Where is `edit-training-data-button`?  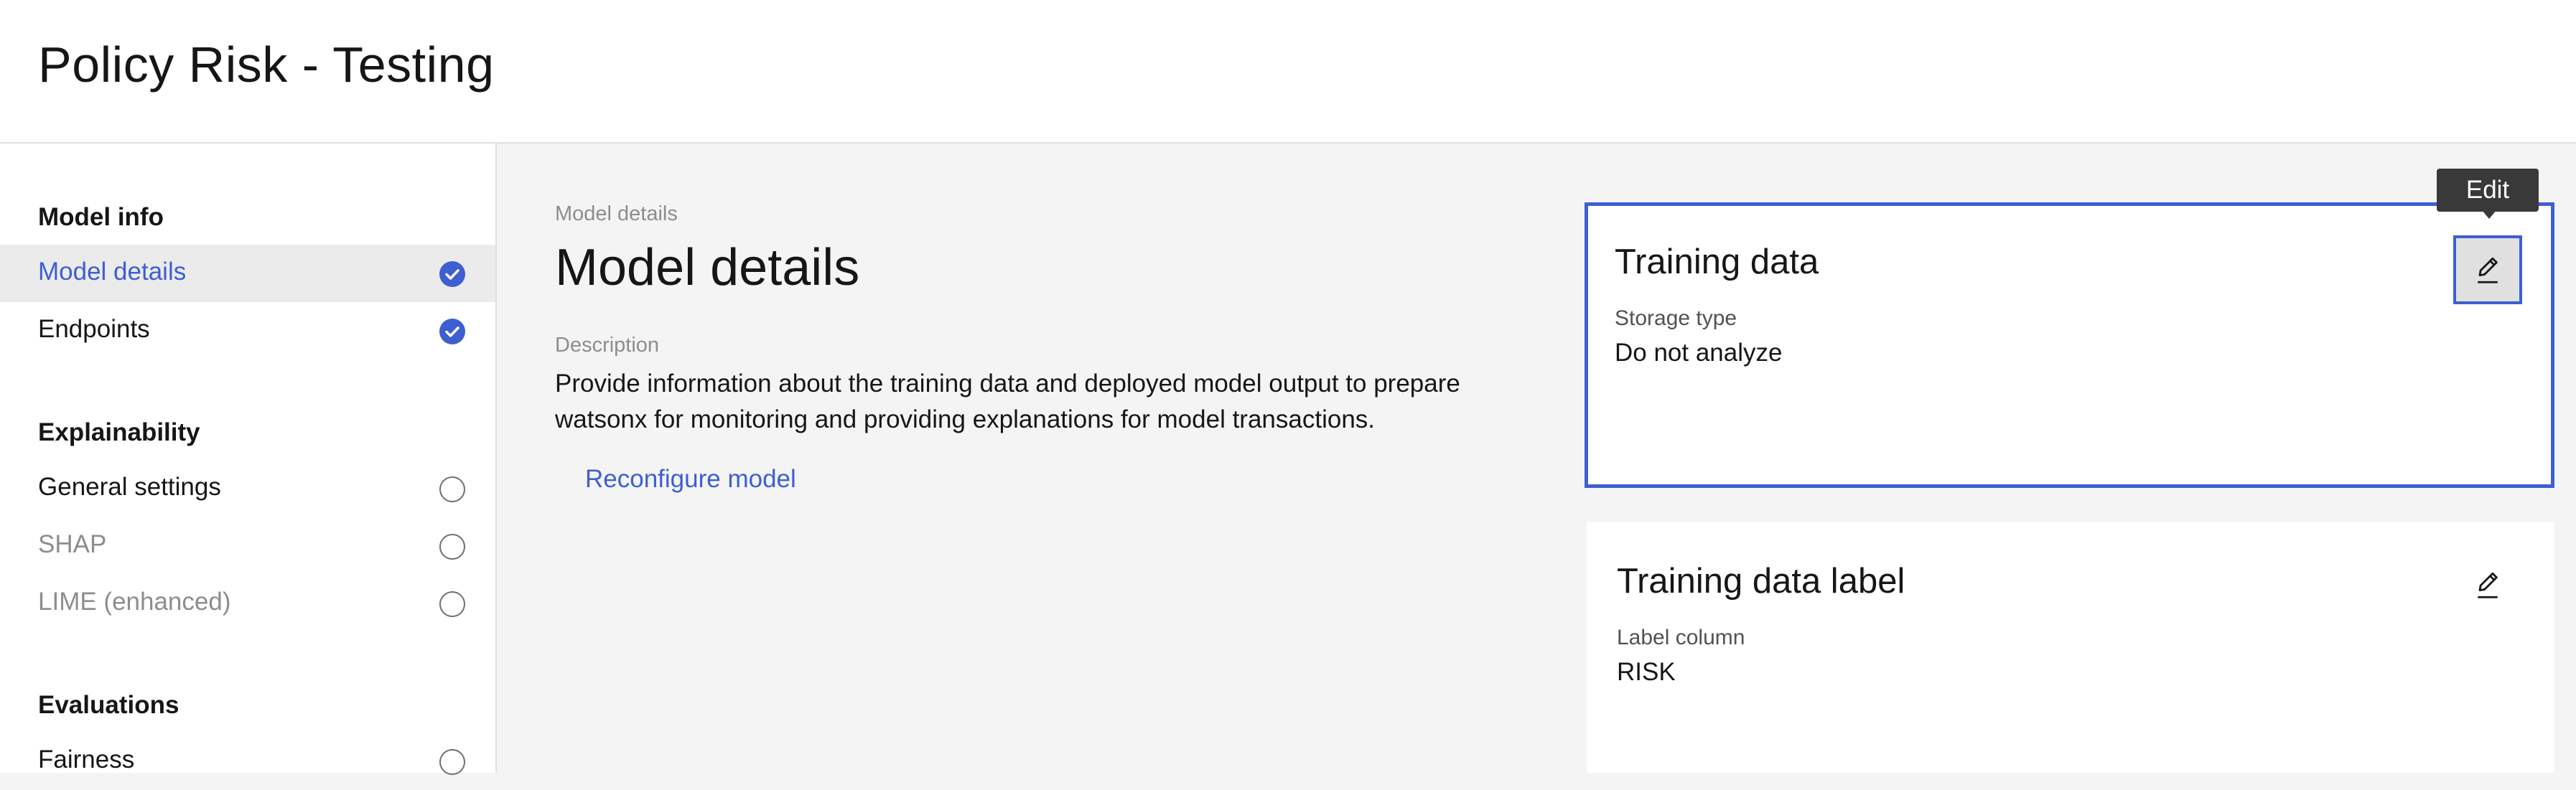
edit-training-data-button is located at coordinates (2487, 270).